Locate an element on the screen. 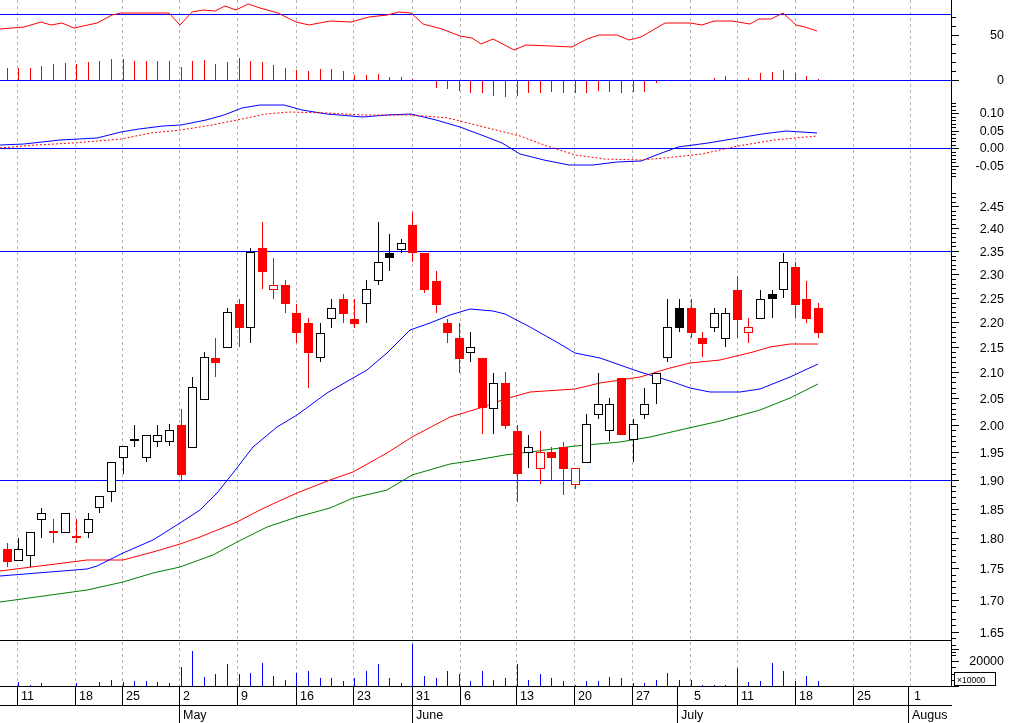  axis-label: 20000 is located at coordinates (986, 661).